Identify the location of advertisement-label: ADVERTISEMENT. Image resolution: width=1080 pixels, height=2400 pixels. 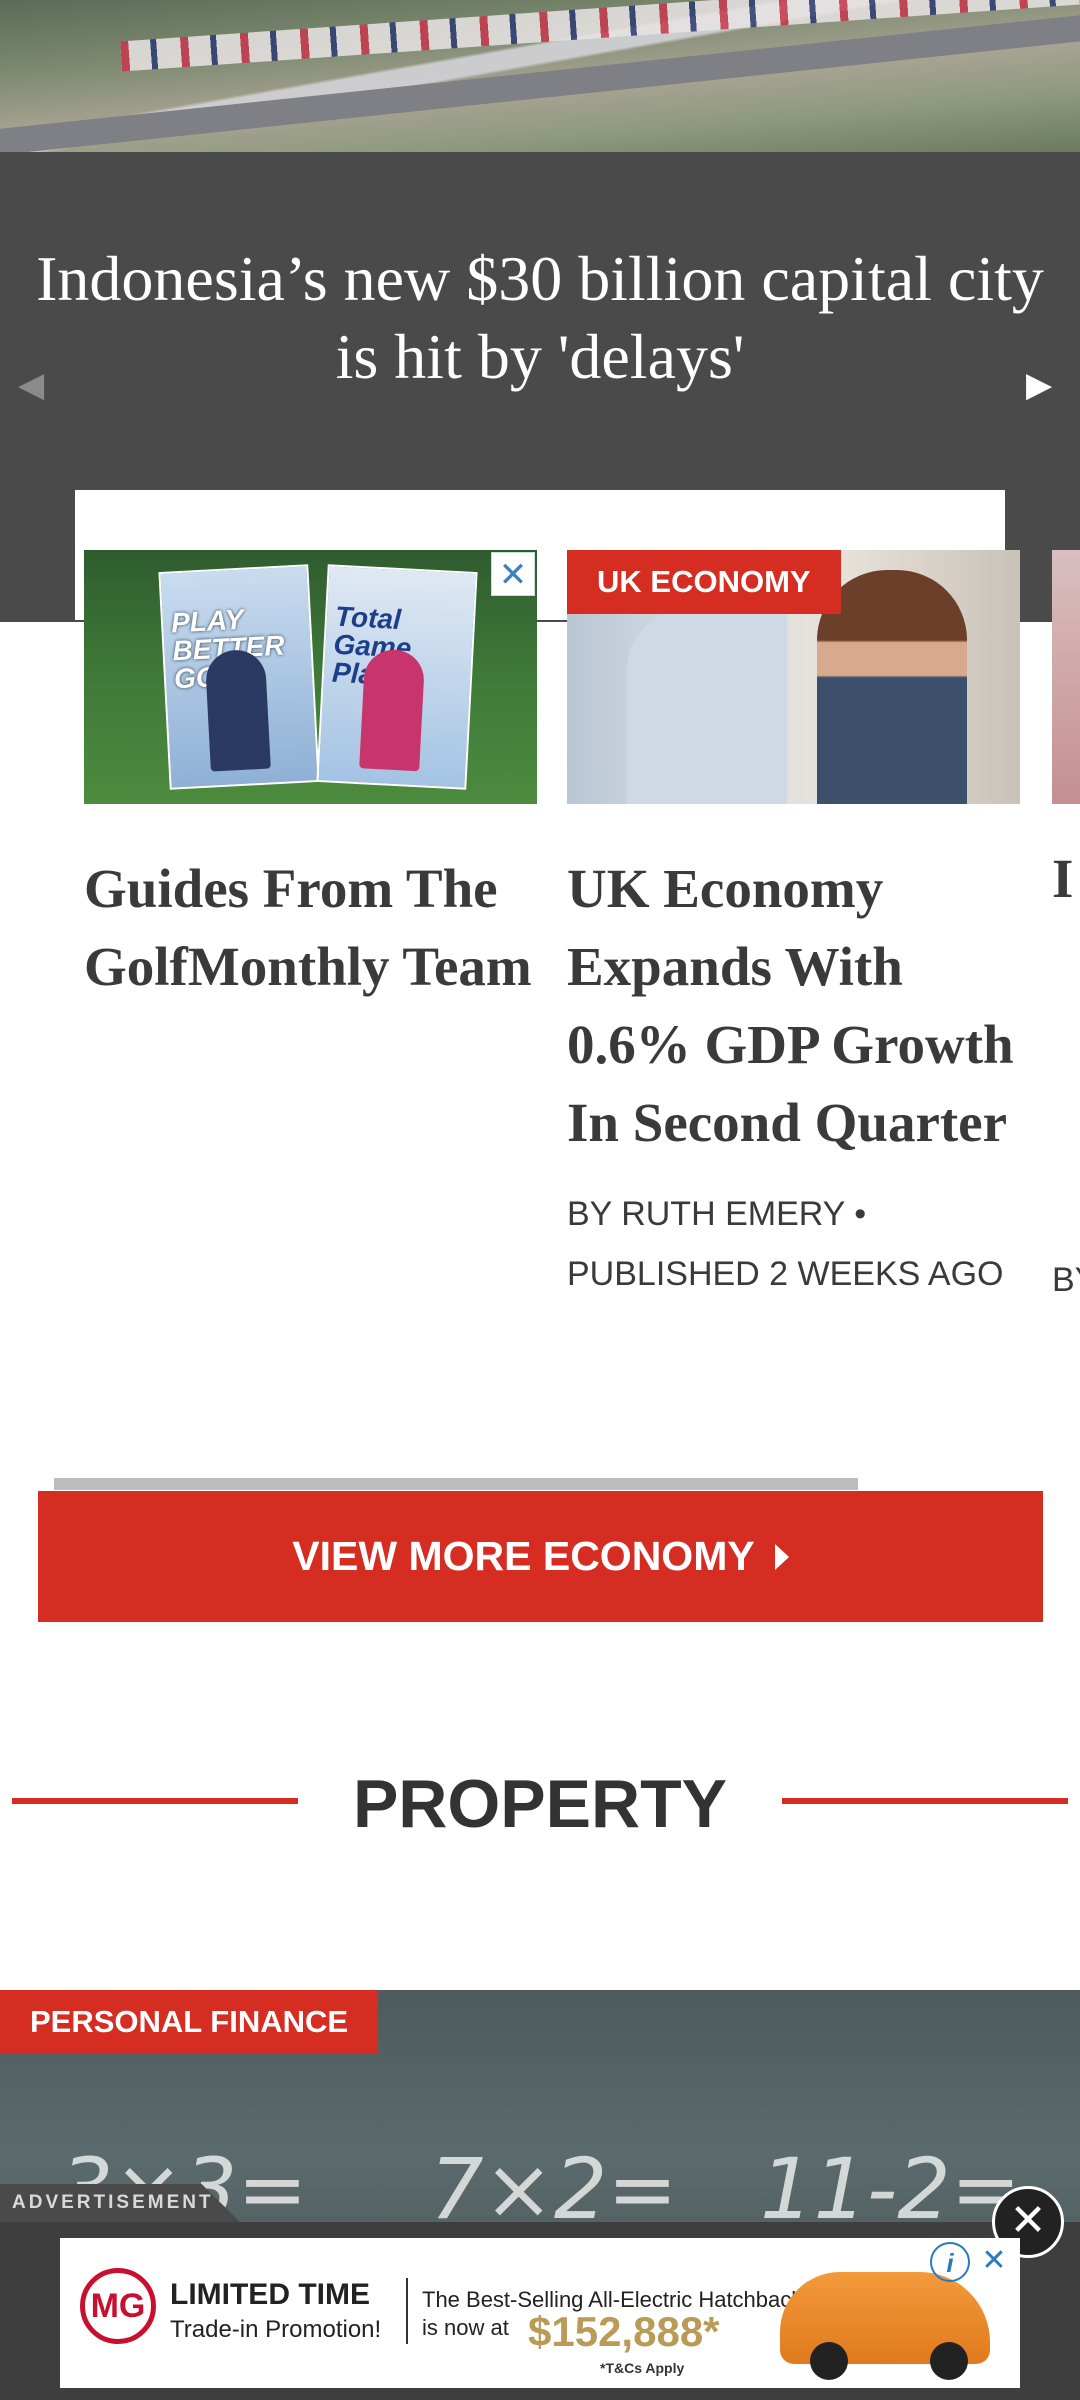
(120, 2203).